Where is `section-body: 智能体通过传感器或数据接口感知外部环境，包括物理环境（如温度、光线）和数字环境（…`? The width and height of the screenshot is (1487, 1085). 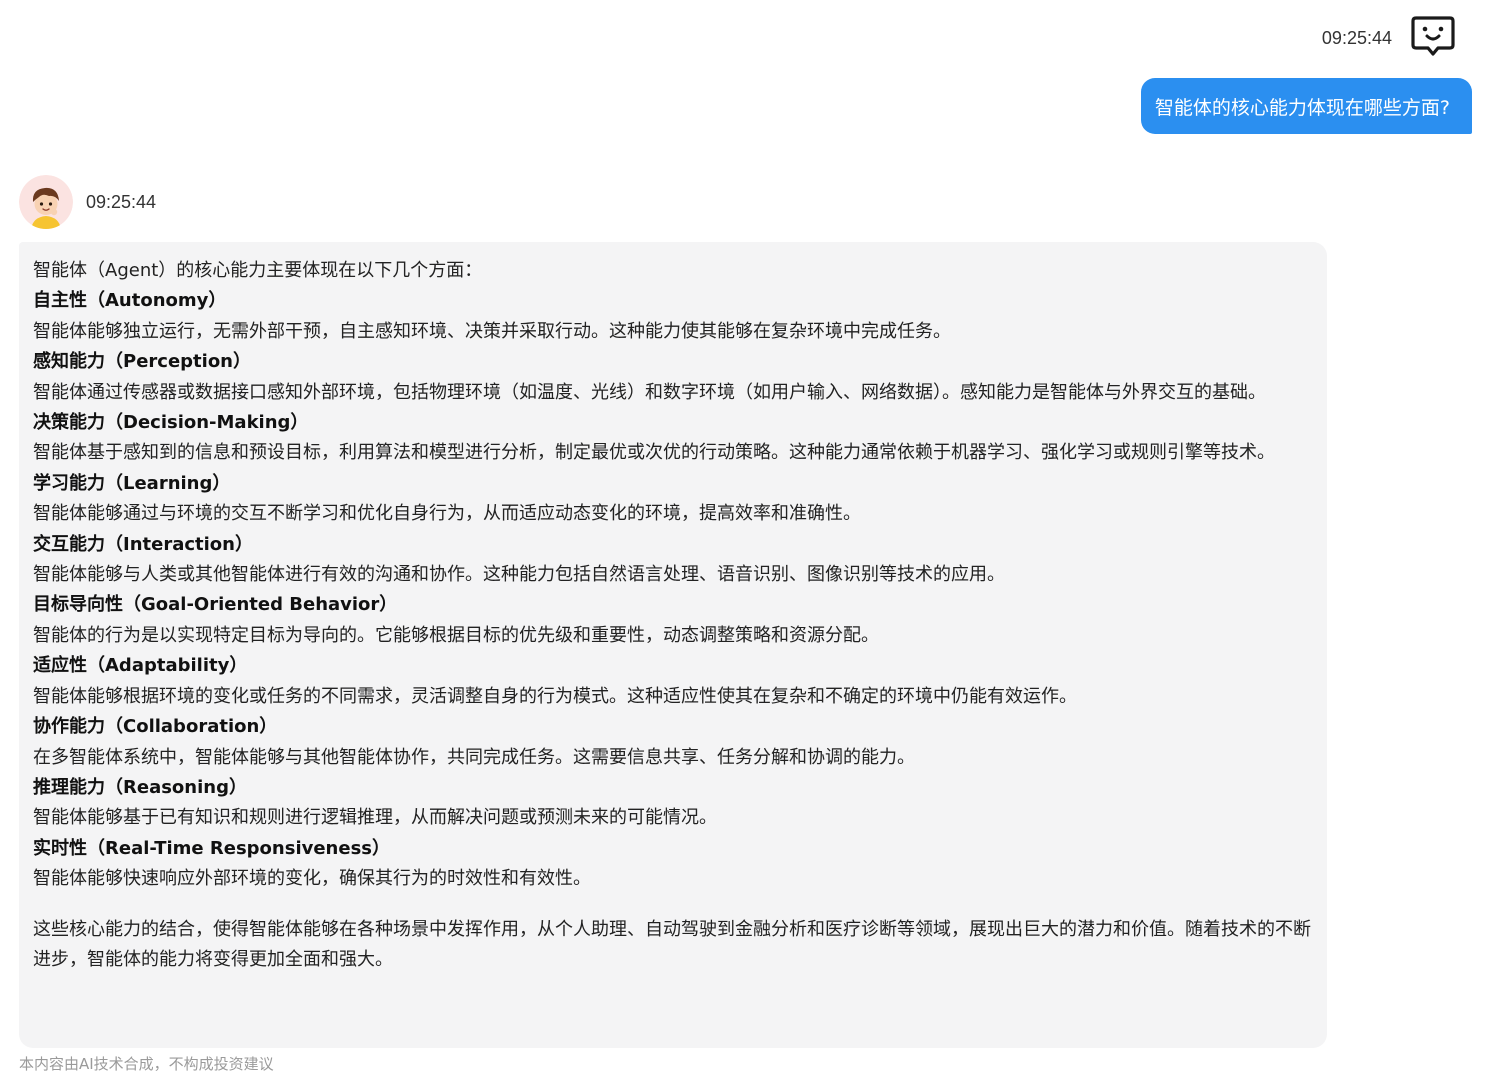
section-body: 智能体通过传感器或数据接口感知外部环境，包括物理环境（如温度、光线）和数字环境（… is located at coordinates (649, 392).